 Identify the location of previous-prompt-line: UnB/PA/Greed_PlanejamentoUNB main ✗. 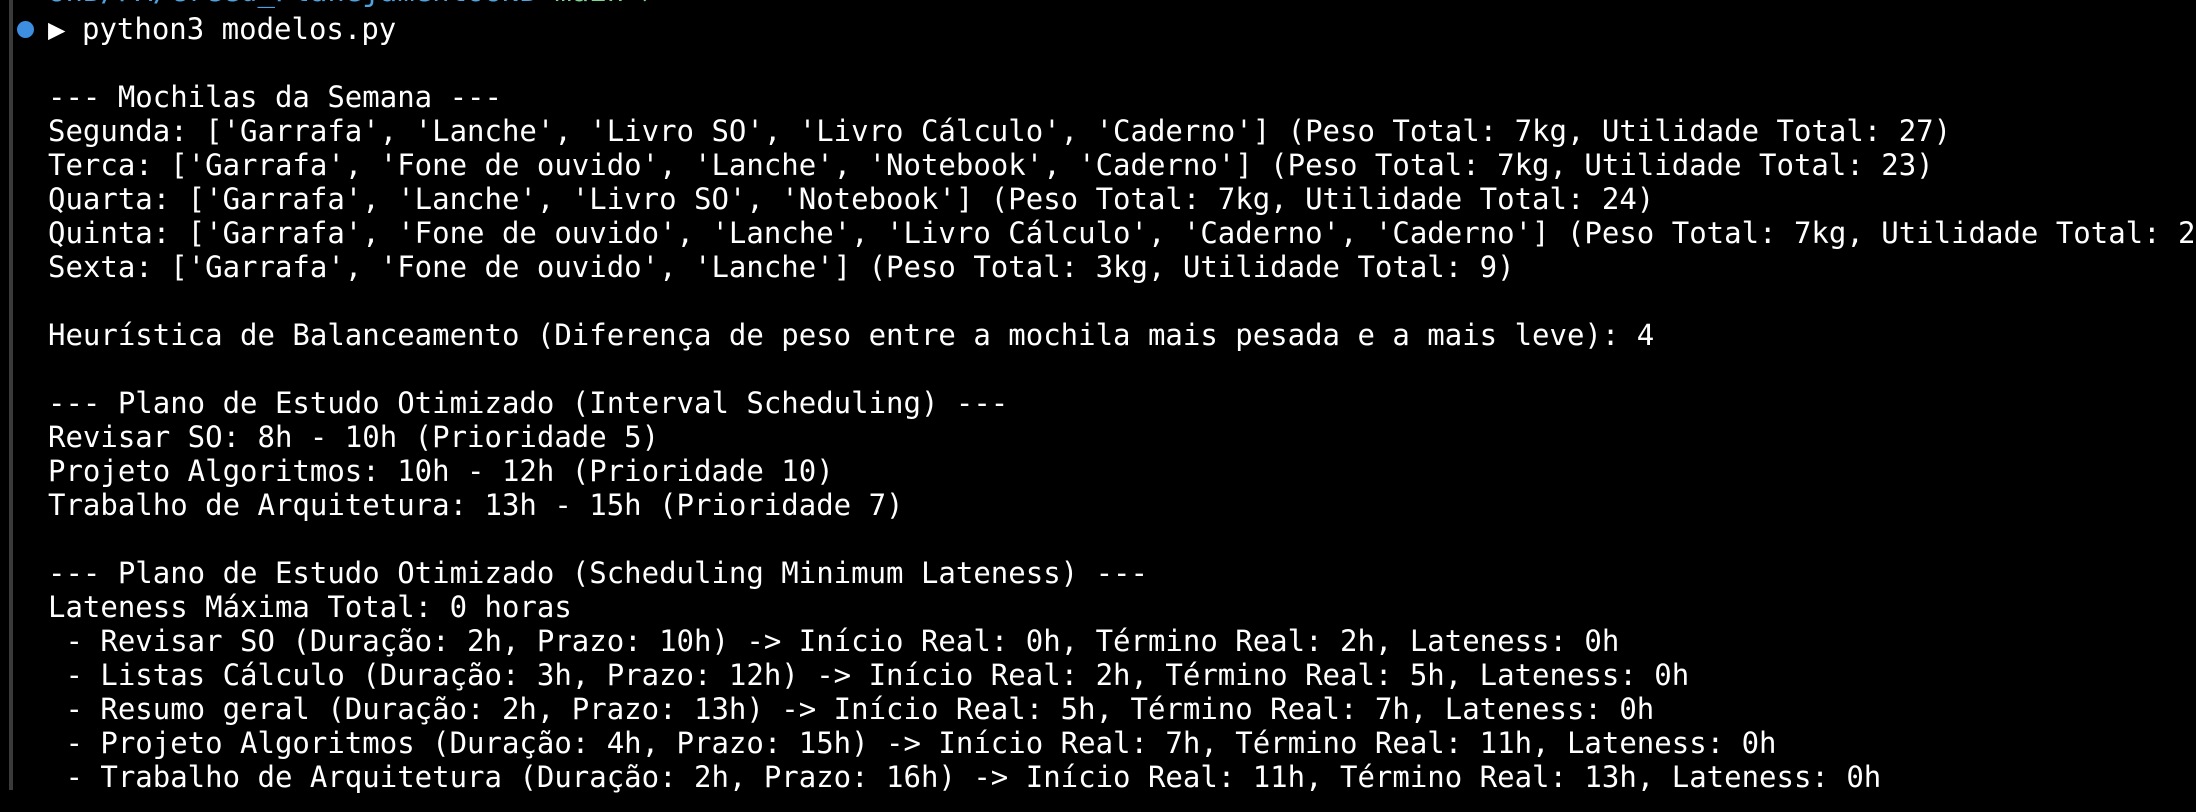
(353, 4).